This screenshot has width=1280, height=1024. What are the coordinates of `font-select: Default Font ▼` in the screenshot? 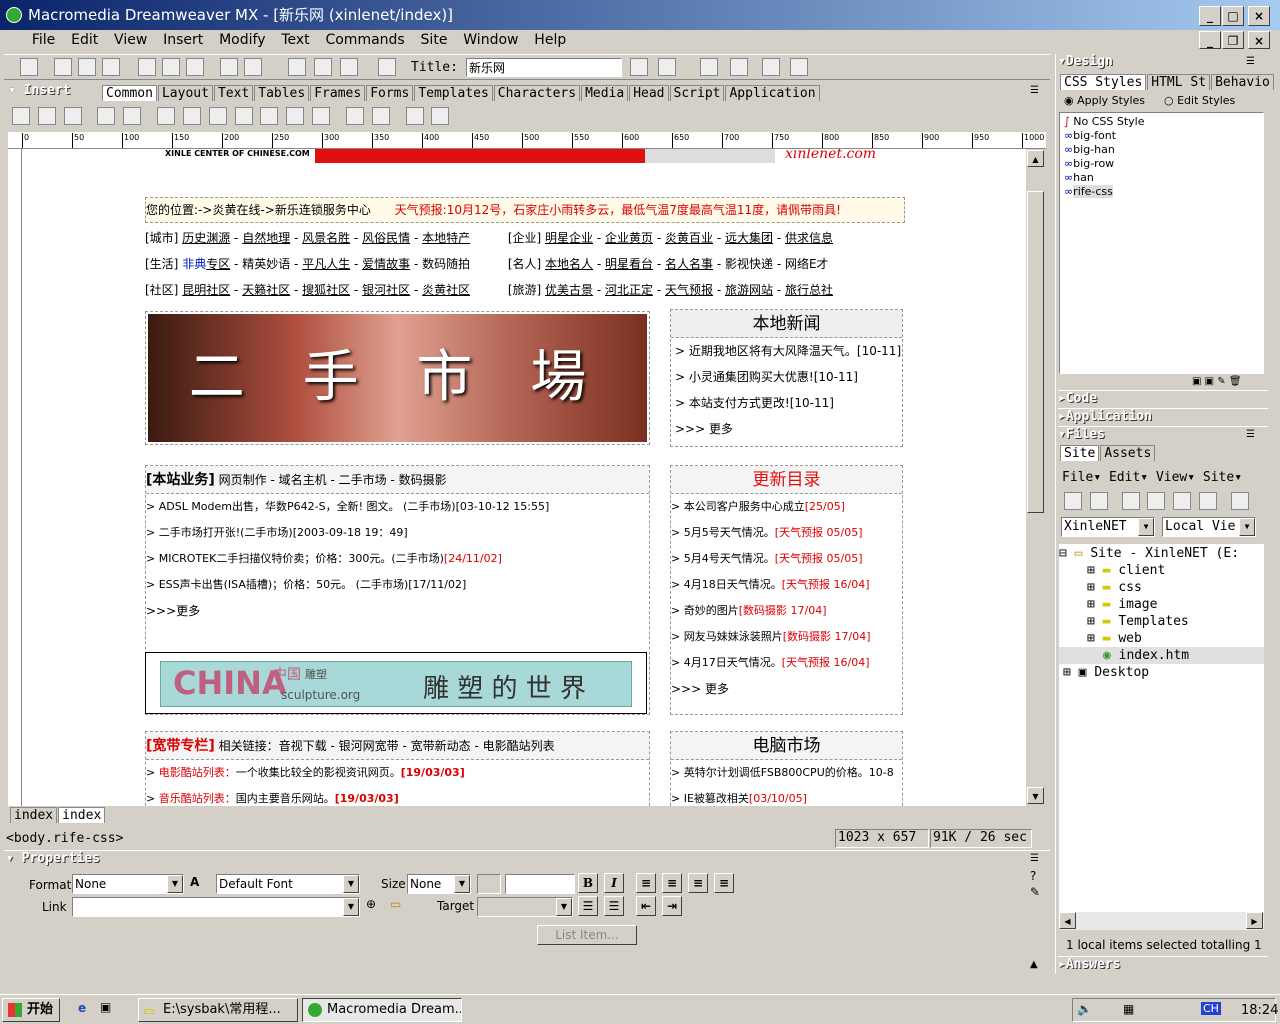 It's located at (288, 884).